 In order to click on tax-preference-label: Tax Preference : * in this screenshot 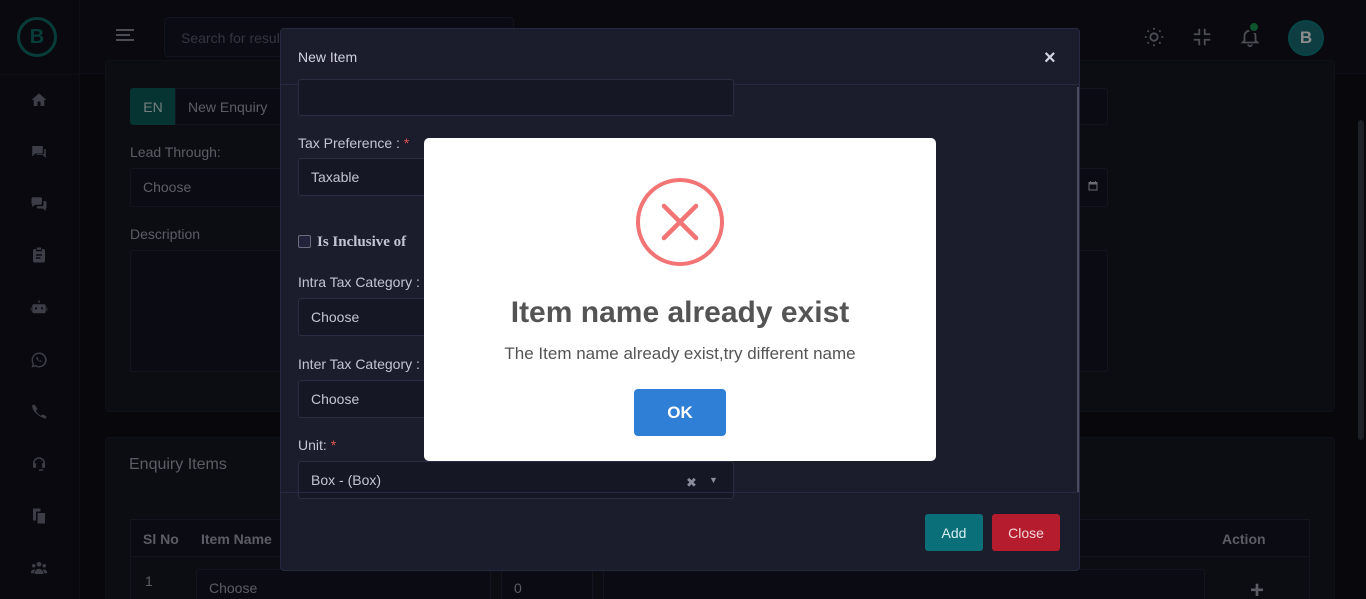, I will do `click(354, 143)`.